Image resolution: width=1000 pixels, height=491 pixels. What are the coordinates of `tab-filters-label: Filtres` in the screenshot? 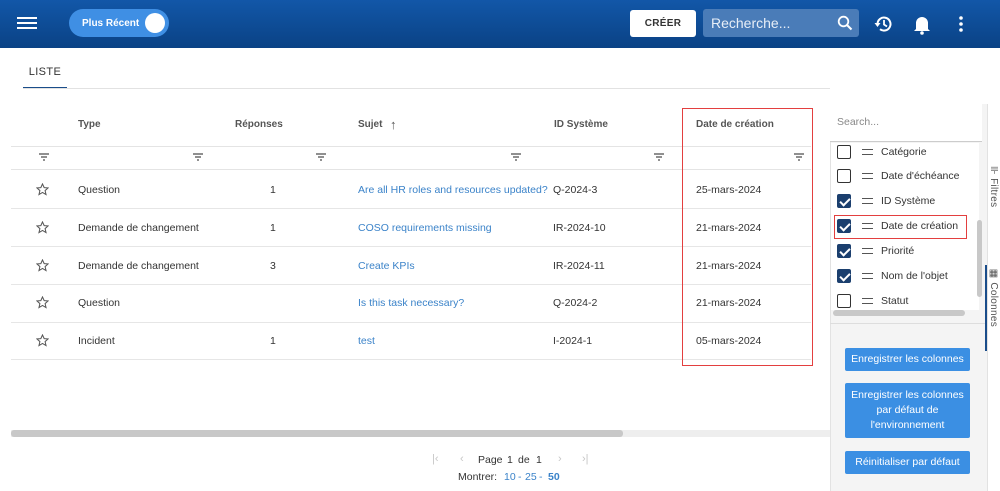 It's located at (993, 193).